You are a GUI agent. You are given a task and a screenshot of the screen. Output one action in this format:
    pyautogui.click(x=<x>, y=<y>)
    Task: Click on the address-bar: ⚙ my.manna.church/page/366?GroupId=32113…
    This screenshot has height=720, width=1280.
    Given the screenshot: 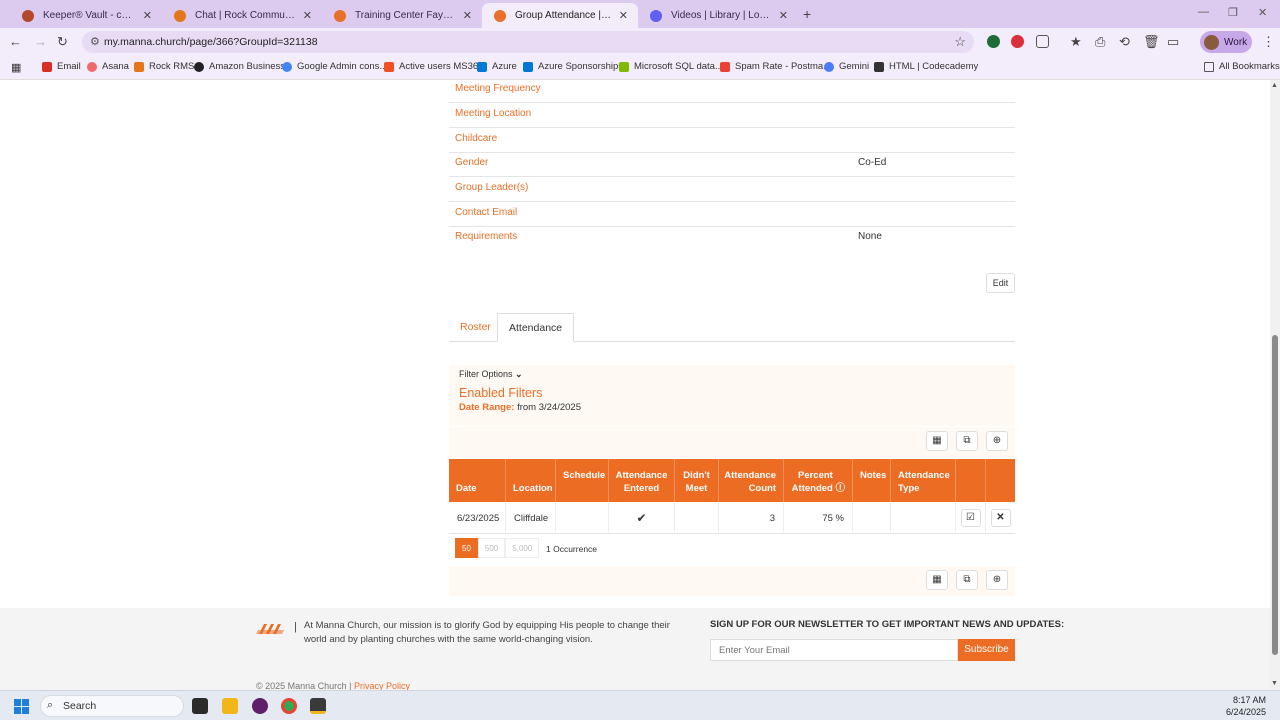 What is the action you would take?
    pyautogui.click(x=528, y=42)
    